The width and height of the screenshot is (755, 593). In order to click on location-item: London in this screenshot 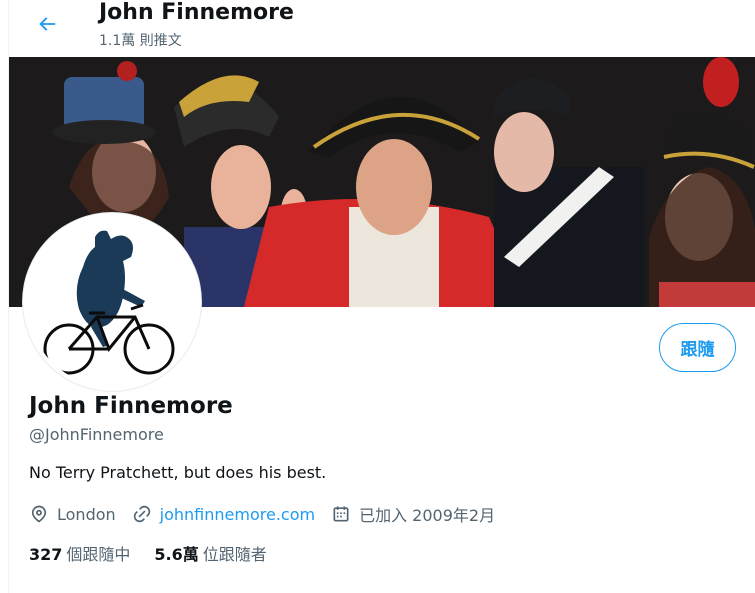, I will do `click(72, 514)`.